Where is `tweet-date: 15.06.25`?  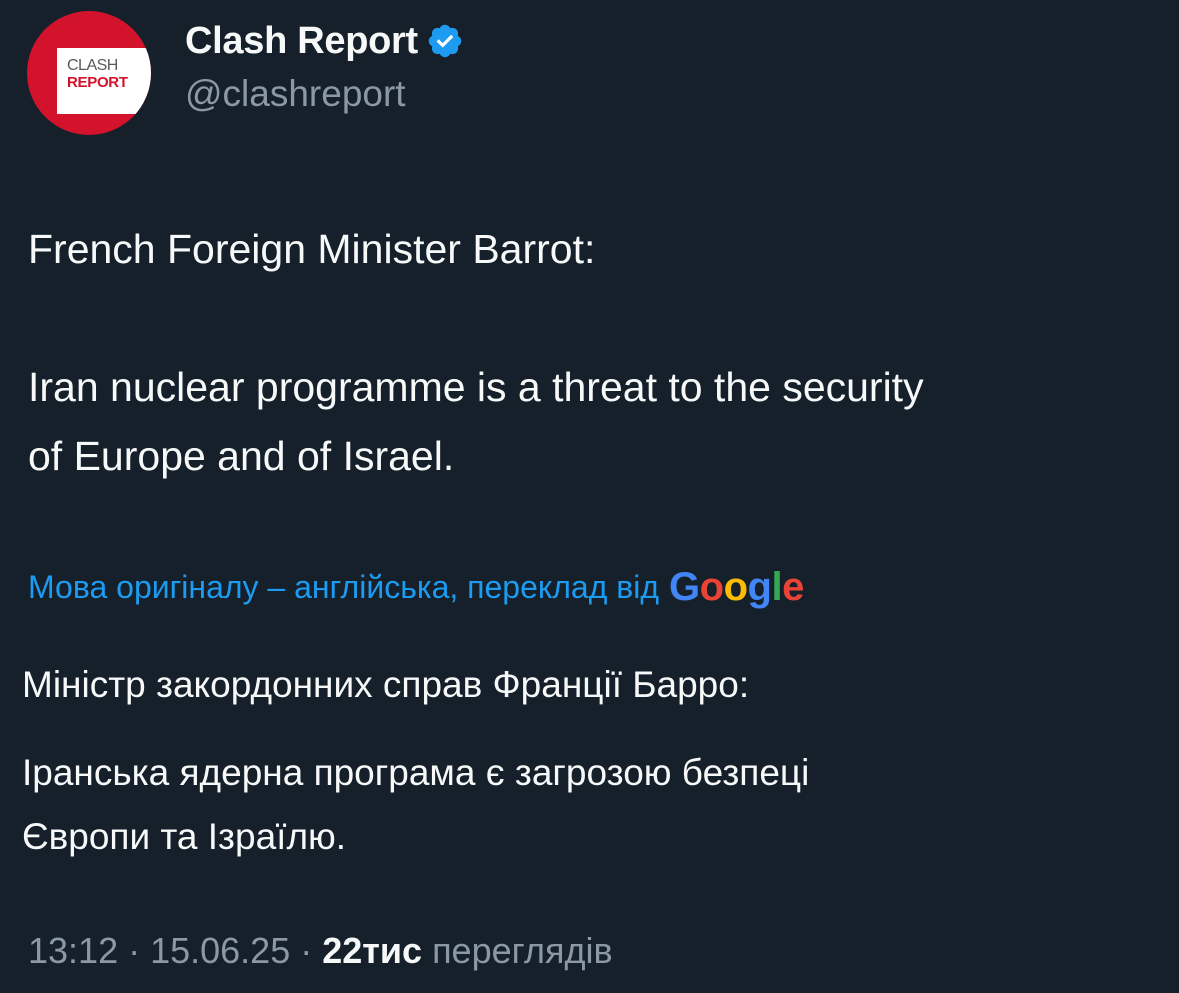 tweet-date: 15.06.25 is located at coordinates (220, 951).